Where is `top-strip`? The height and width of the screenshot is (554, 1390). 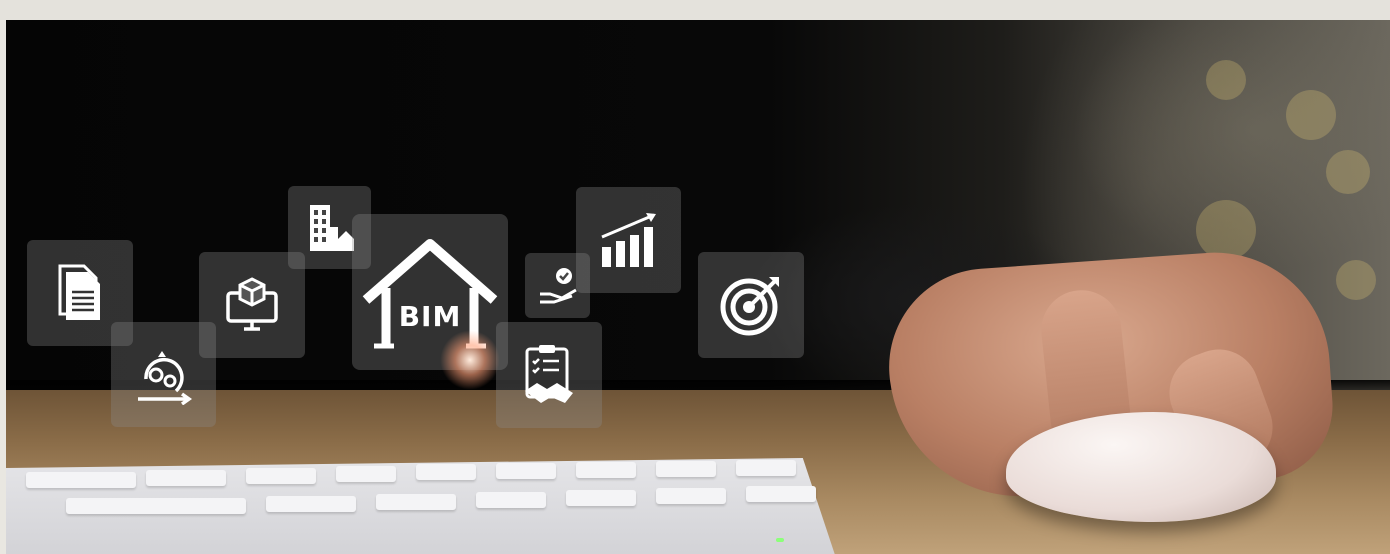 top-strip is located at coordinates (695, 10).